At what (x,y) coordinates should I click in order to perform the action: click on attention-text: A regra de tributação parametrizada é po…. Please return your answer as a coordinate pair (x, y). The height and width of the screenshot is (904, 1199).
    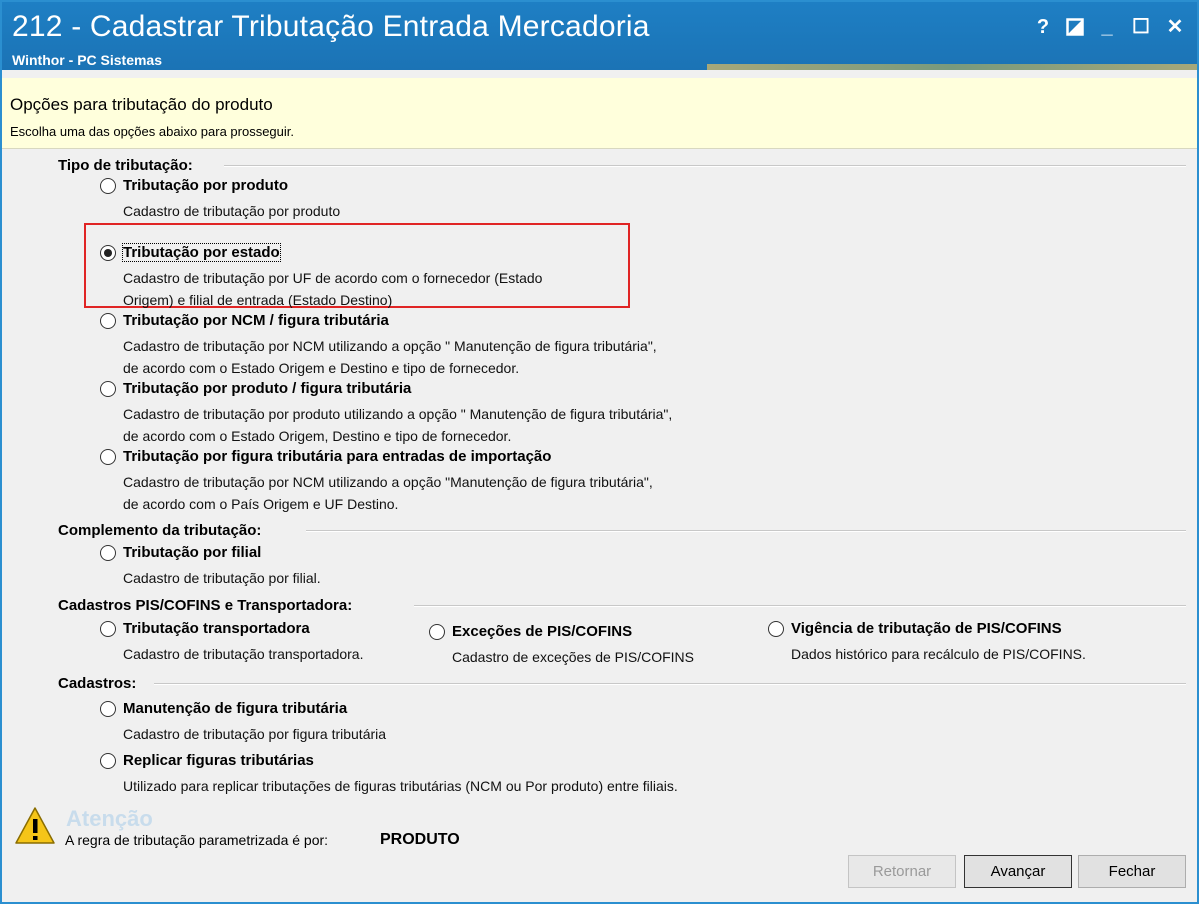
    Looking at the image, I should click on (197, 840).